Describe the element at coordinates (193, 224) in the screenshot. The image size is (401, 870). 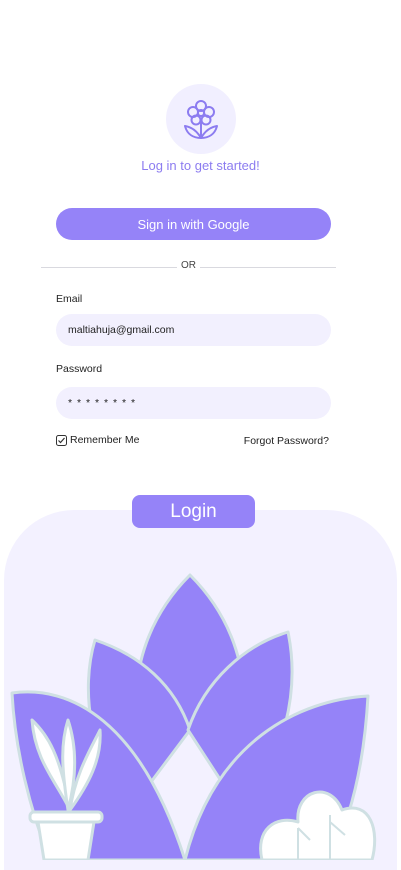
I see `google-signin-button: Sign in with Google` at that location.